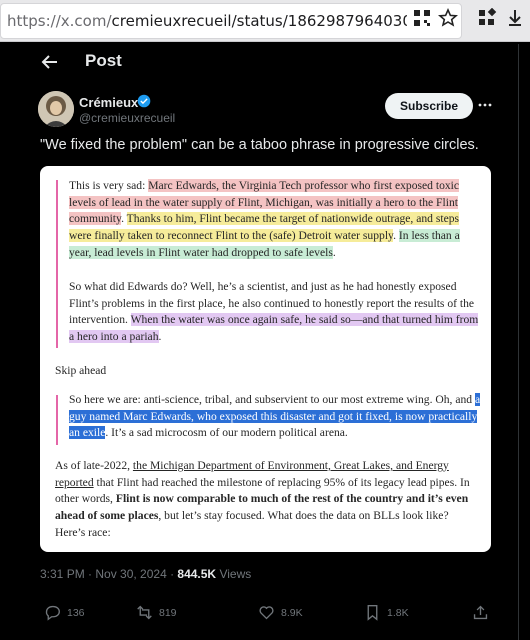  I want to click on like-count: 8.9K, so click(292, 612).